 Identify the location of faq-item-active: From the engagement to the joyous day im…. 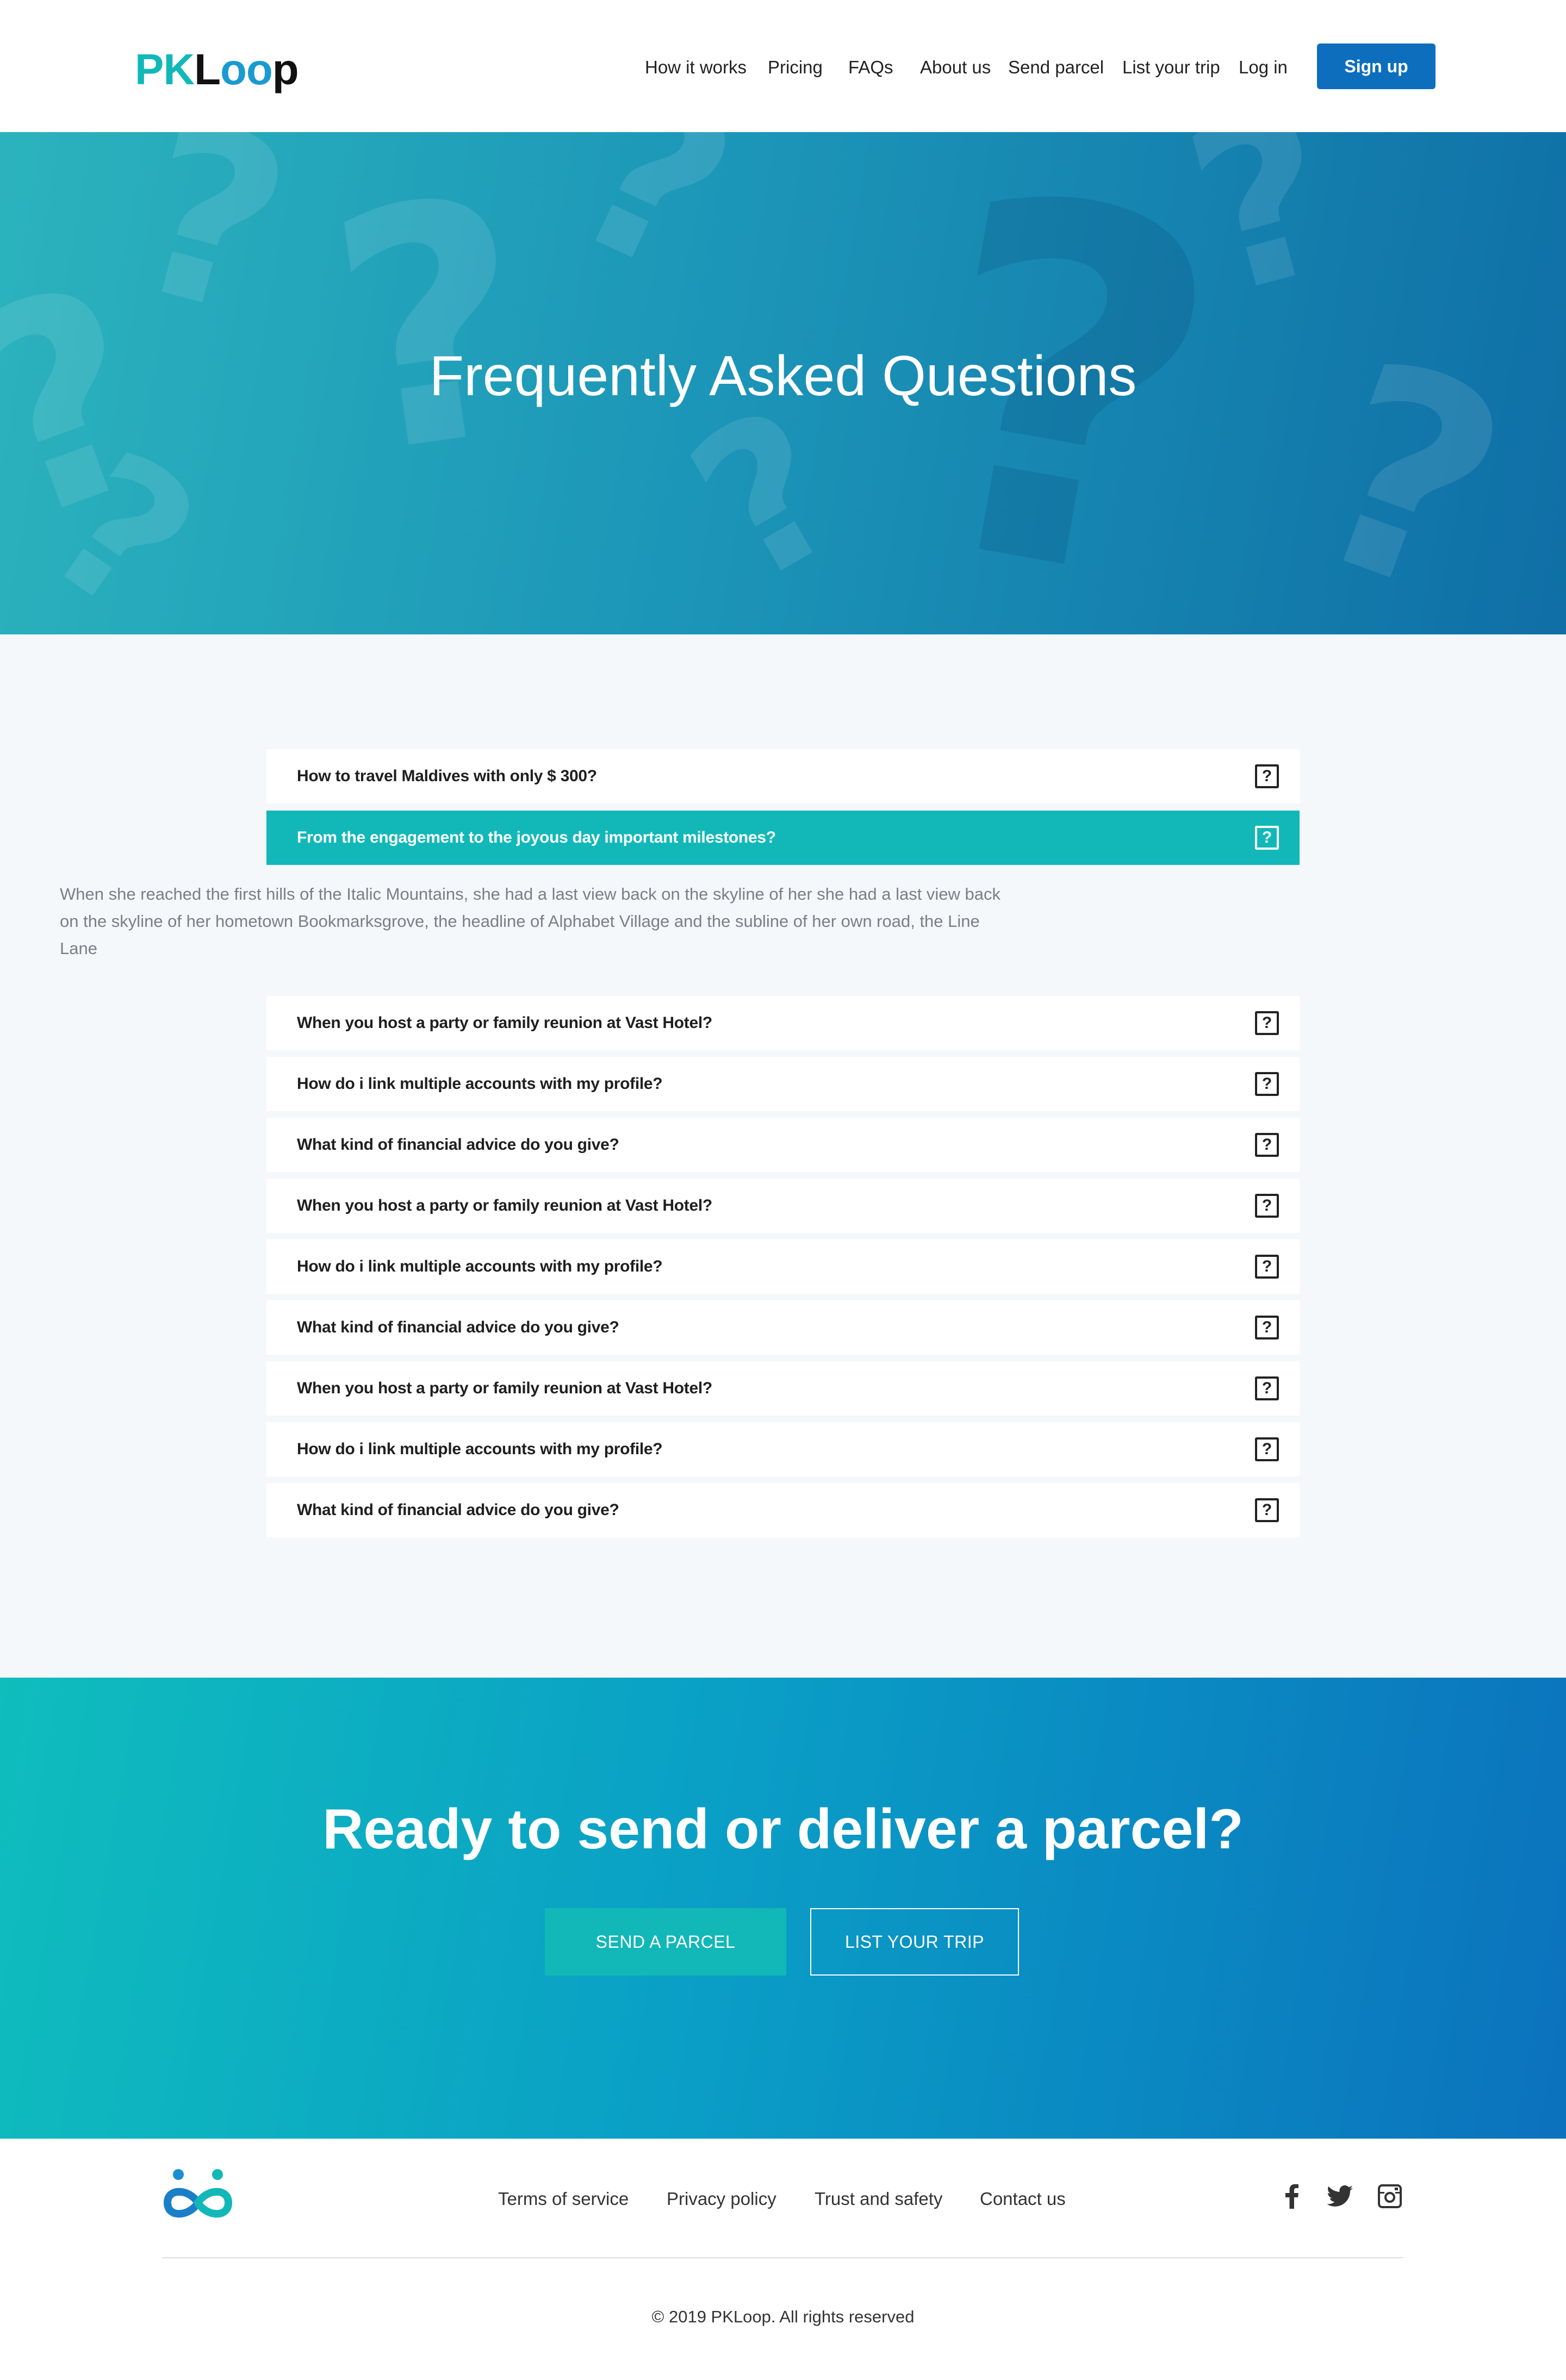
(783, 838).